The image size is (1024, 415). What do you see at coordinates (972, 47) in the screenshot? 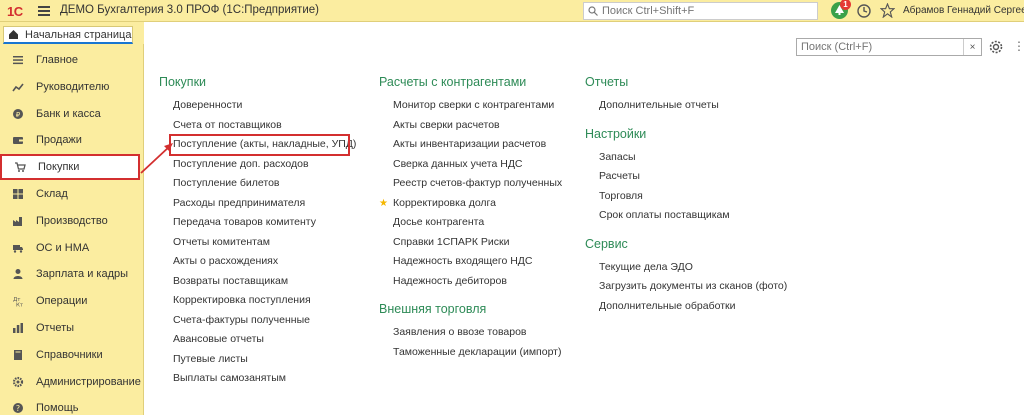
I see `clear-search-button: ×` at bounding box center [972, 47].